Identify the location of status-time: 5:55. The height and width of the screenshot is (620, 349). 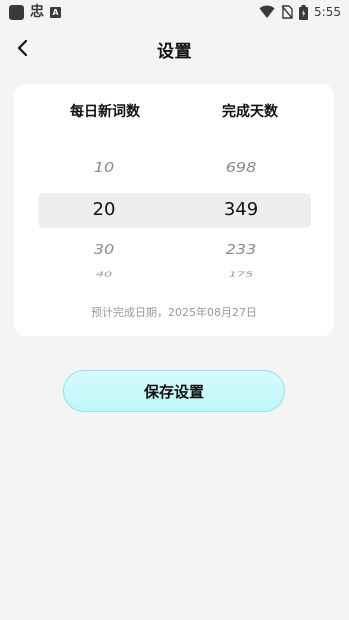
(327, 12).